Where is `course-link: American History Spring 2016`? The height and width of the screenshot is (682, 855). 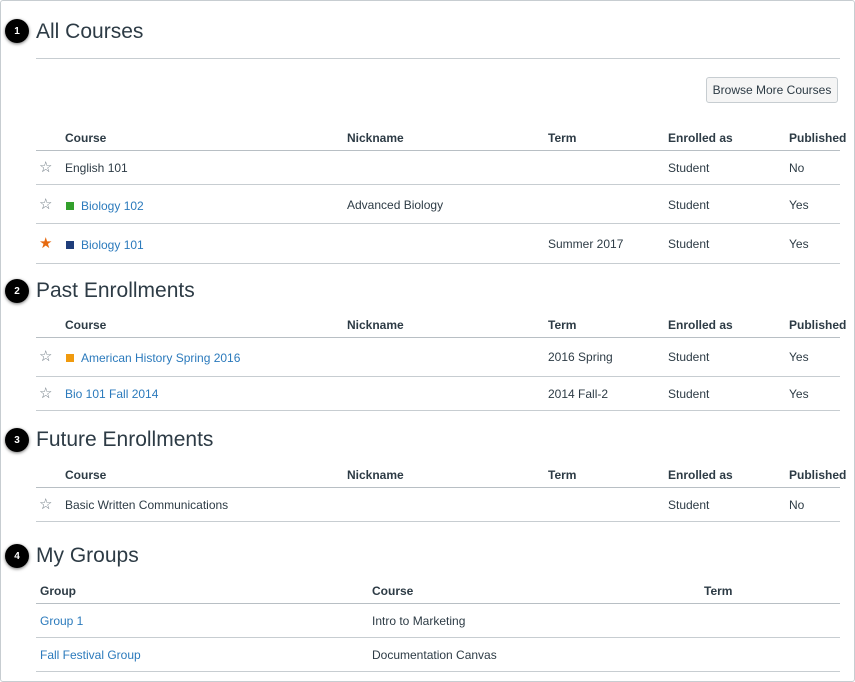 course-link: American History Spring 2016 is located at coordinates (160, 358).